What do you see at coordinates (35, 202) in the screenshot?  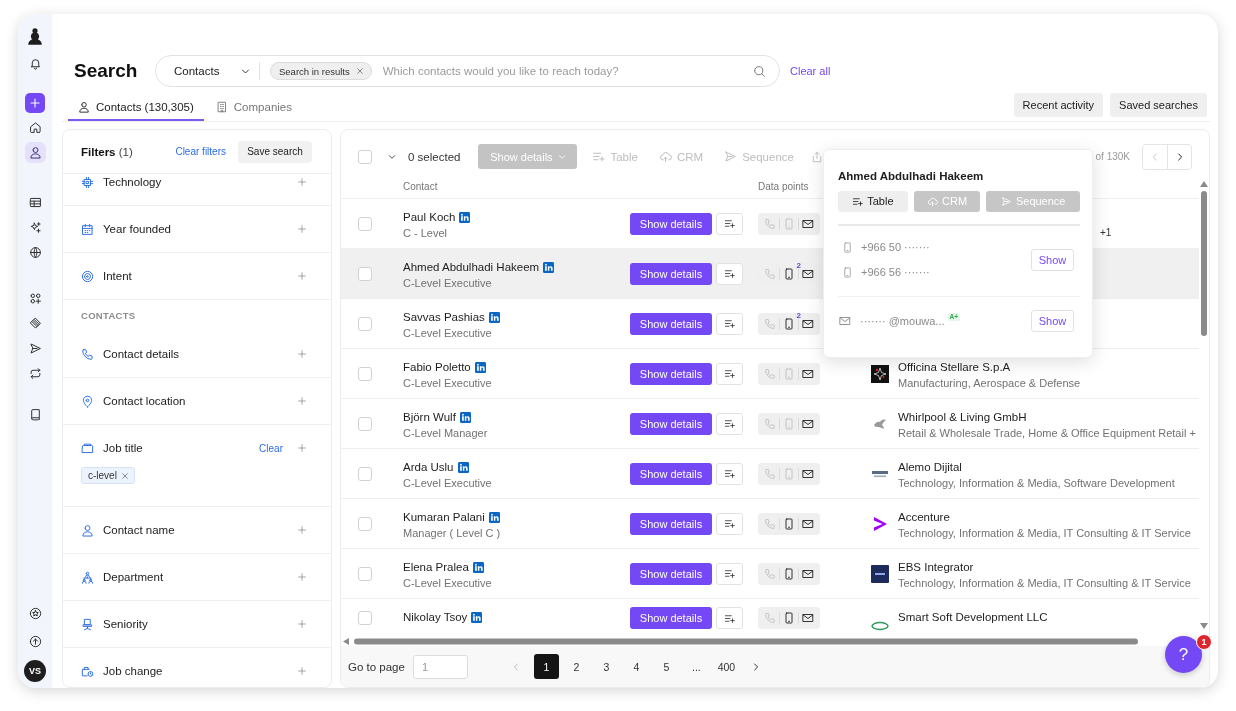 I see `table-icon` at bounding box center [35, 202].